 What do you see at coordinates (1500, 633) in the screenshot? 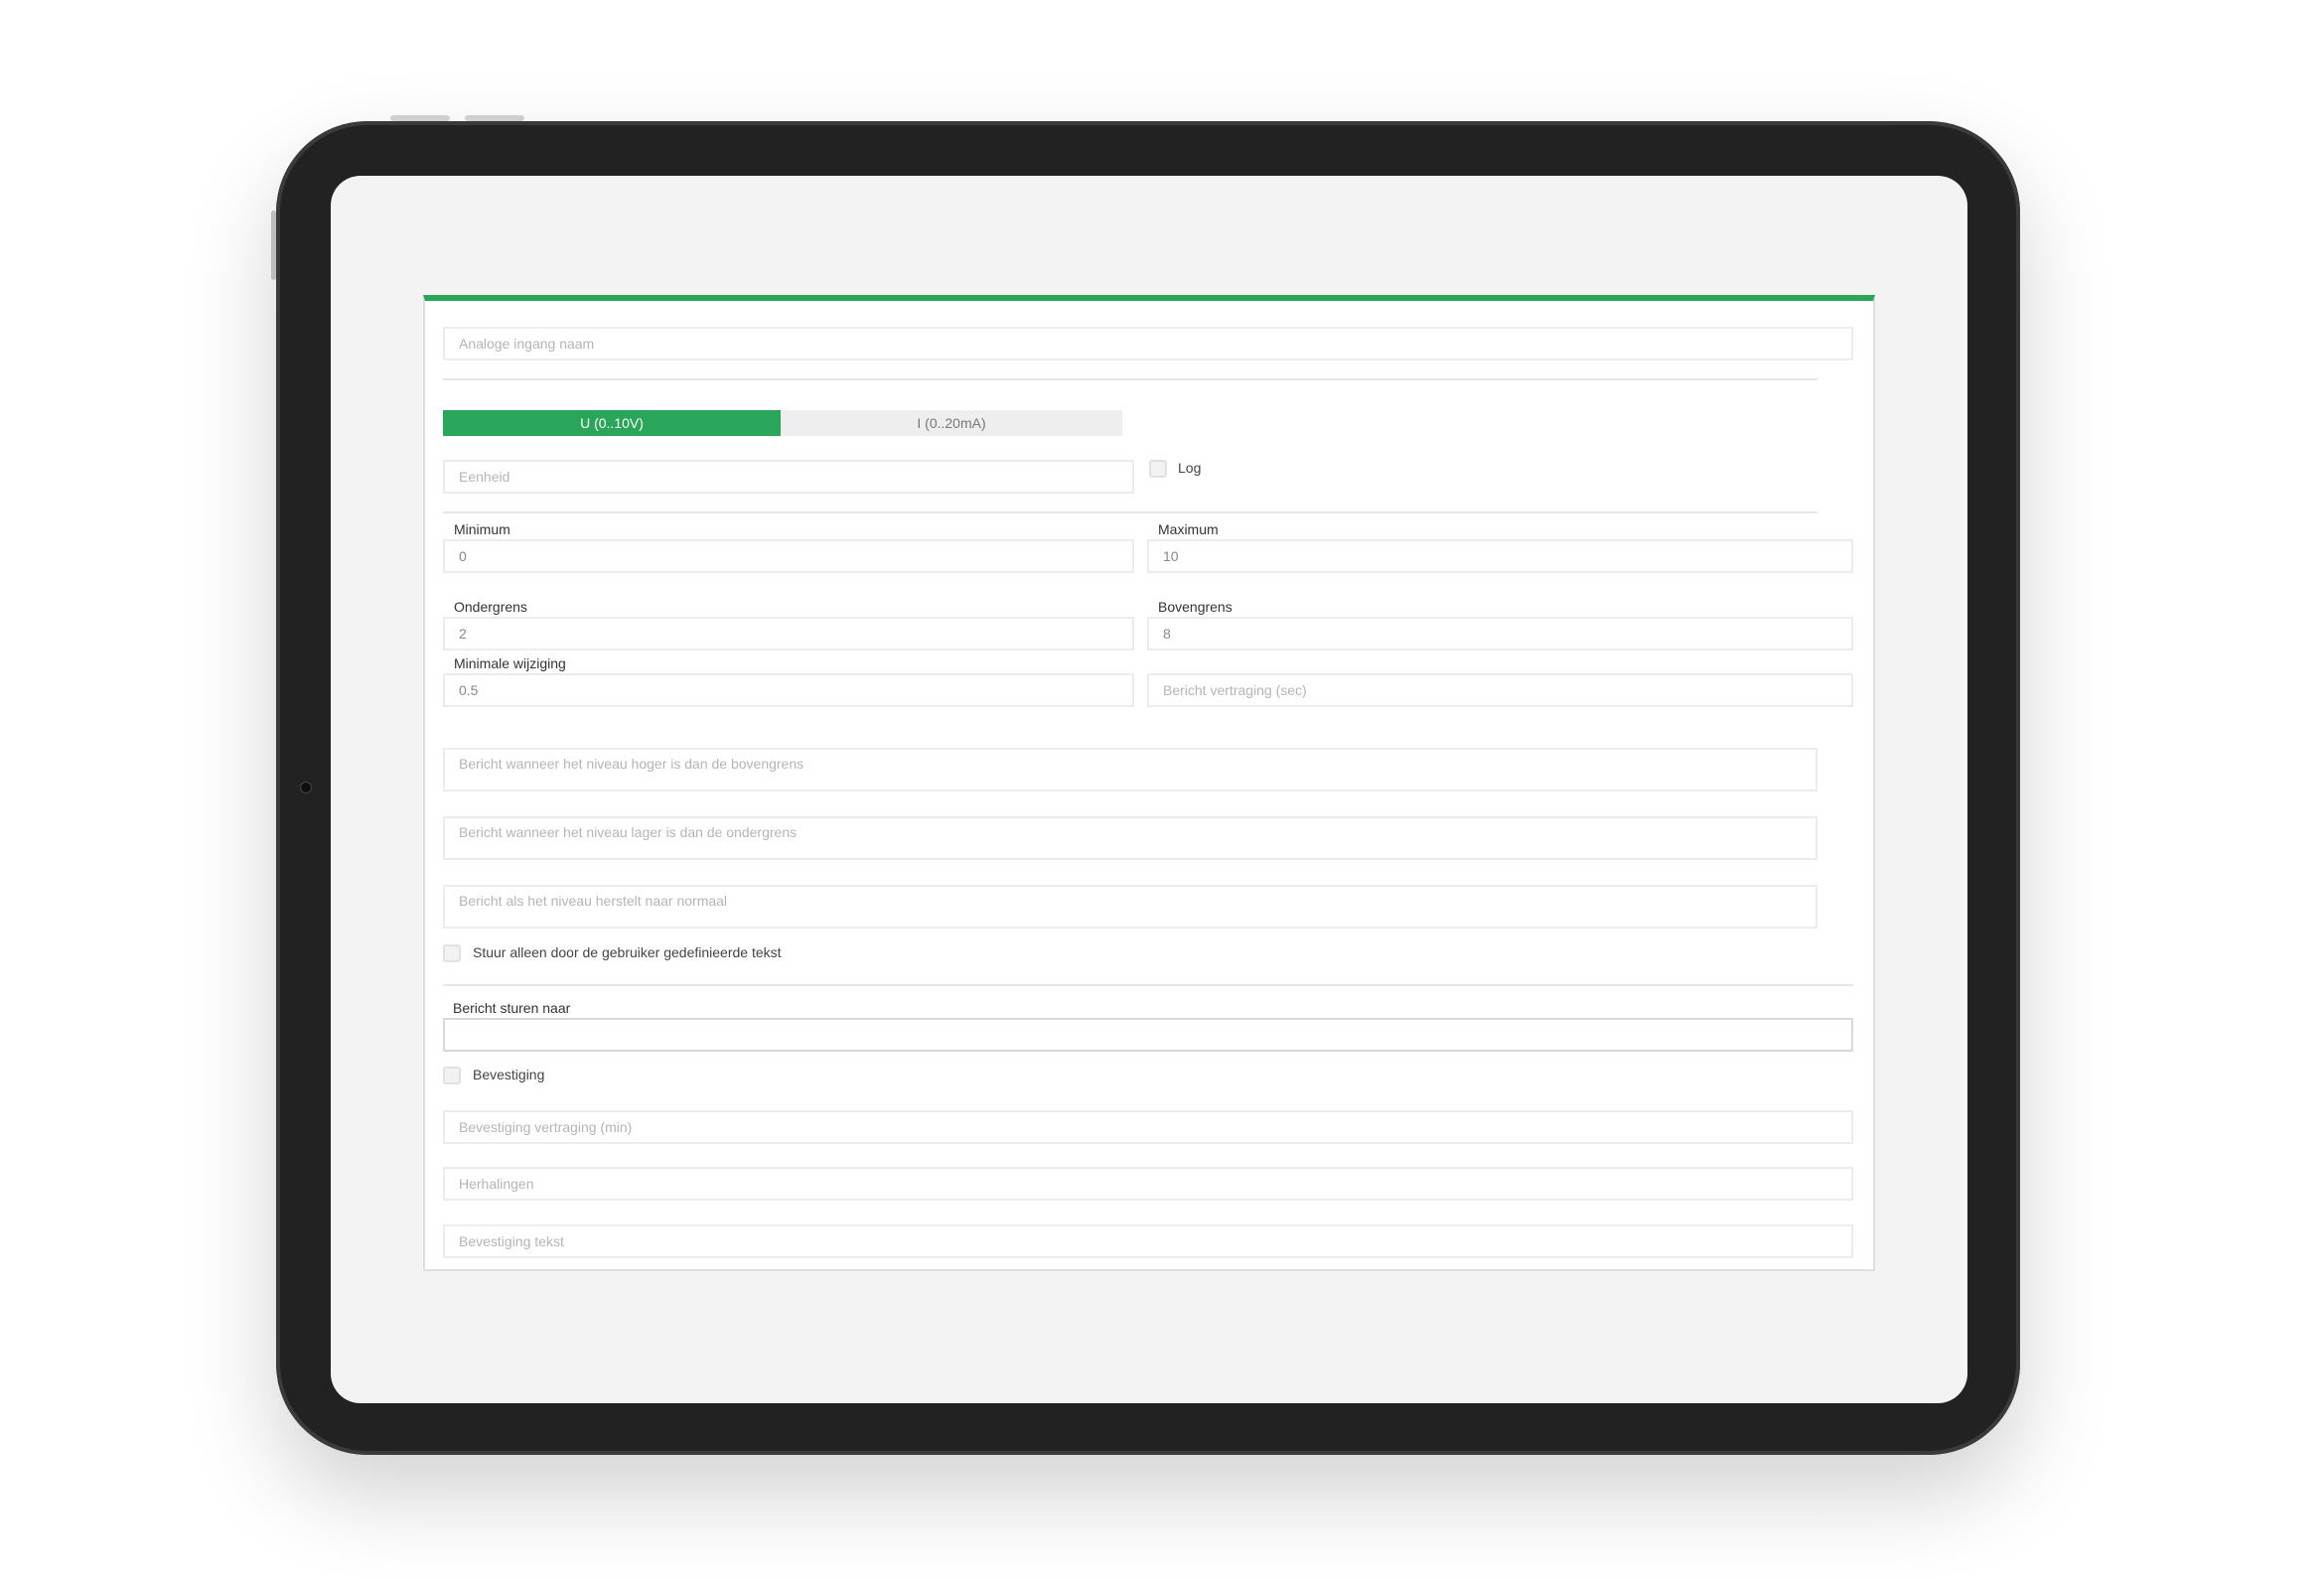
I see `upper-limit-input: 8` at bounding box center [1500, 633].